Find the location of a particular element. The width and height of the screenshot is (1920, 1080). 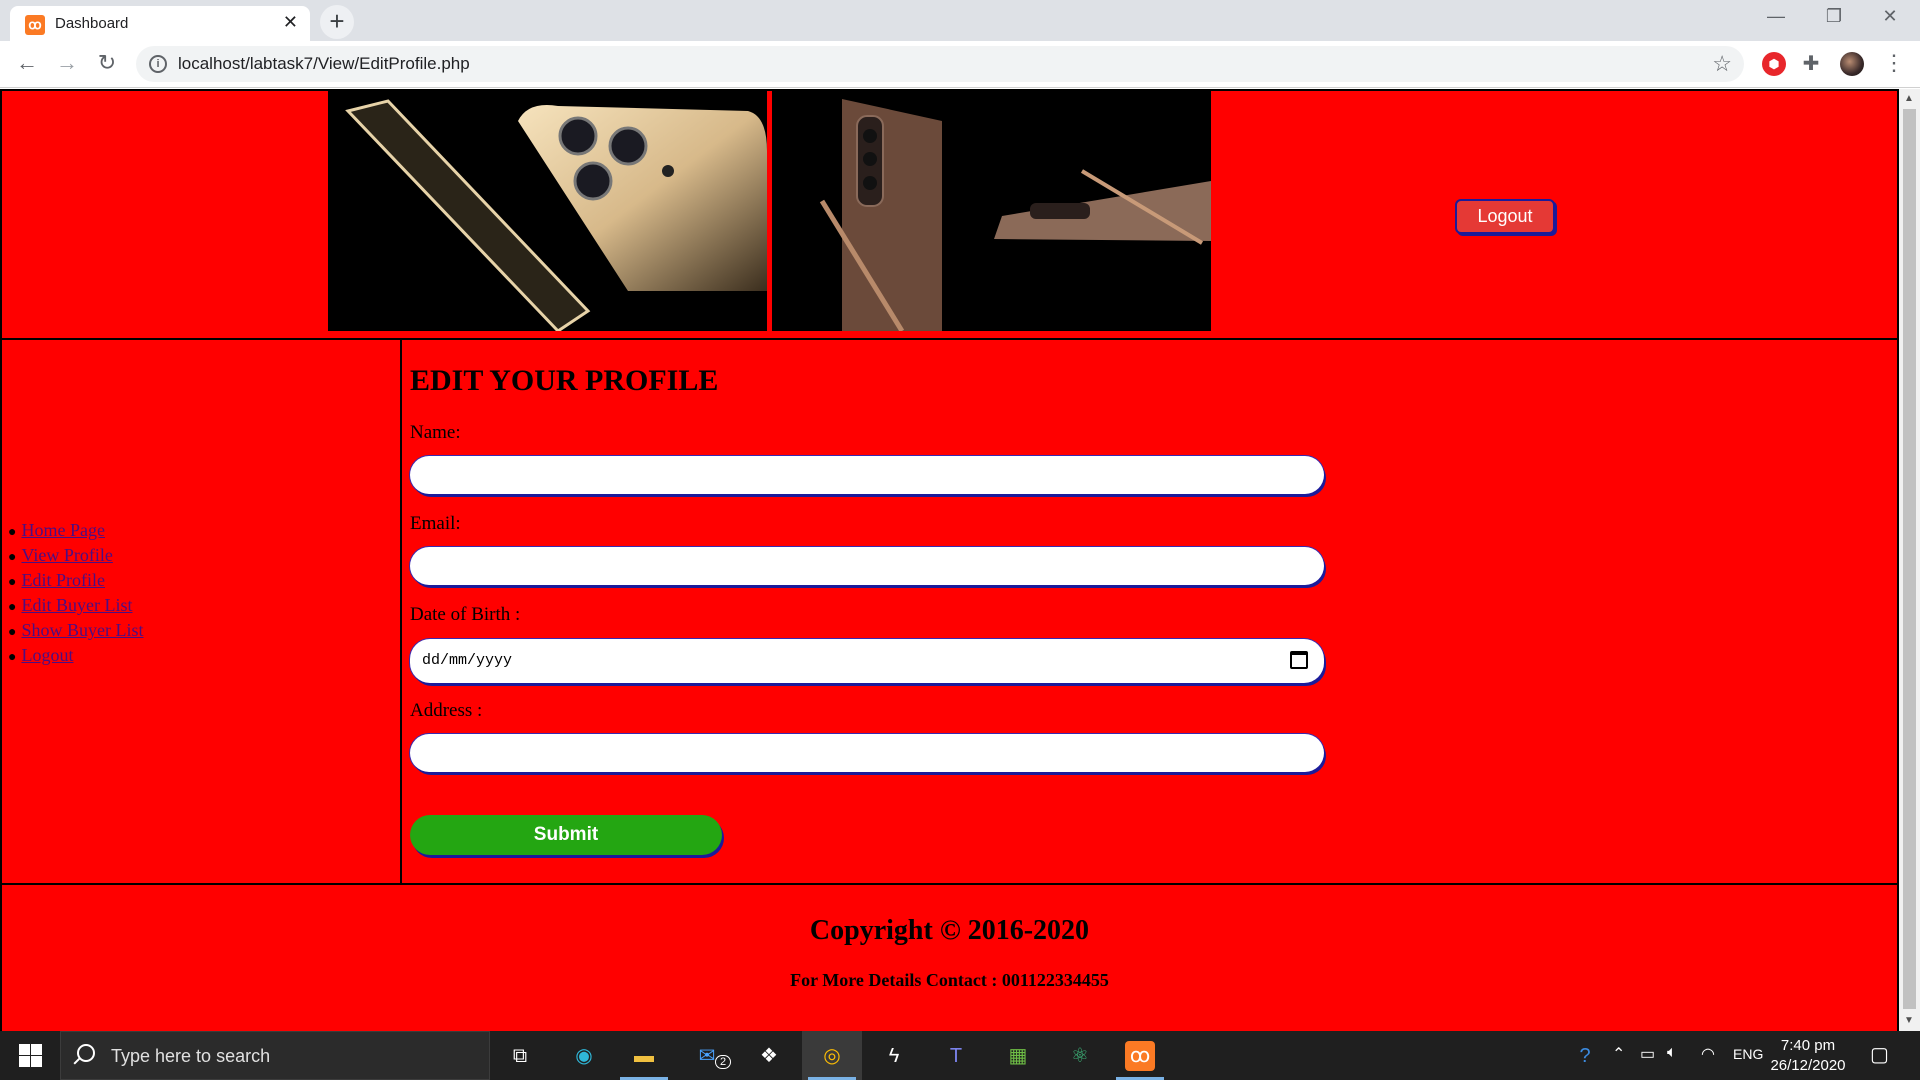

clock-date: 26/12/2020 is located at coordinates (1808, 1065).